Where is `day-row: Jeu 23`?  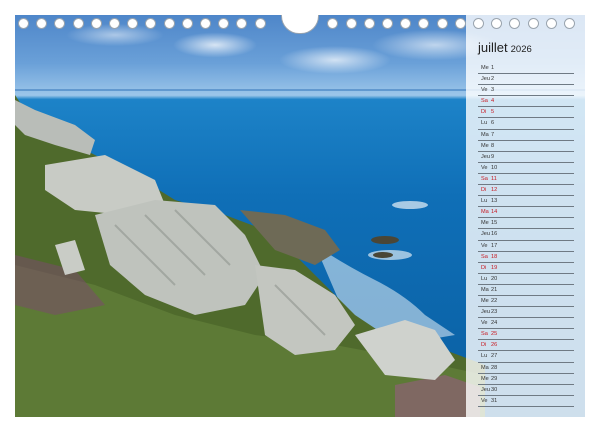
day-row: Jeu 23 is located at coordinates (526, 313).